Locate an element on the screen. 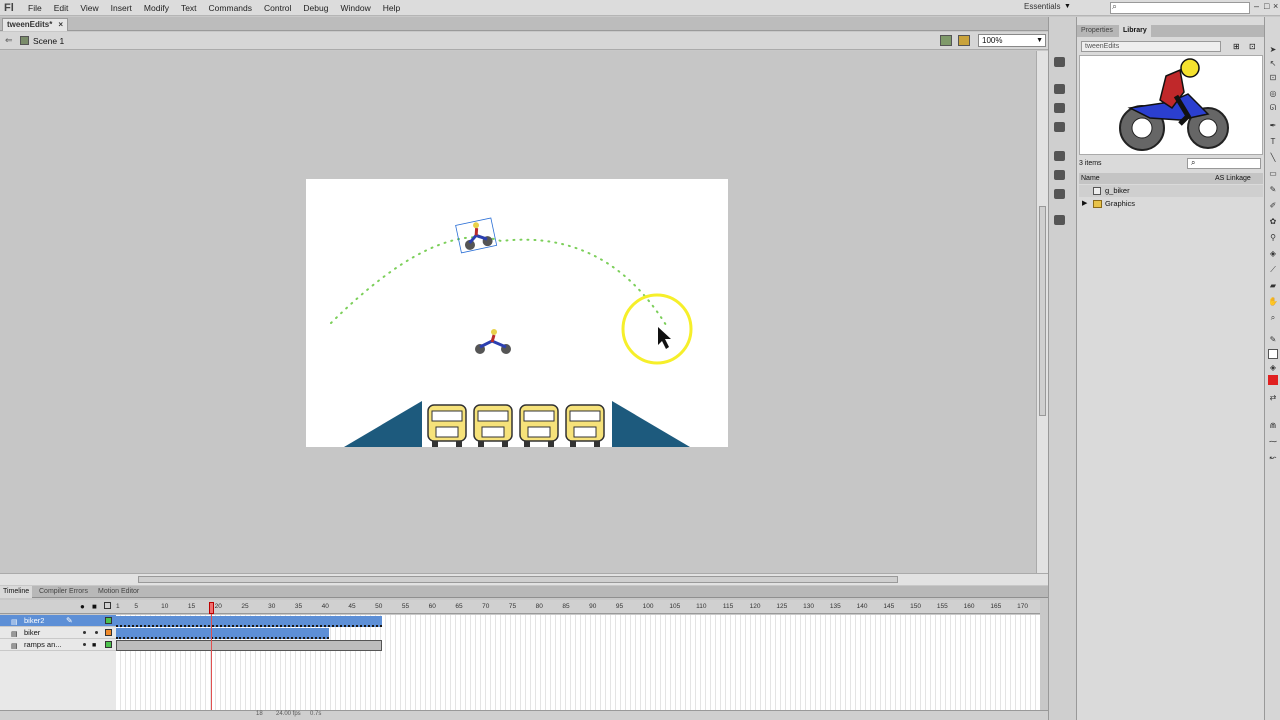 Image resolution: width=1280 pixels, height=720 pixels. static-span-ramps is located at coordinates (249, 645).